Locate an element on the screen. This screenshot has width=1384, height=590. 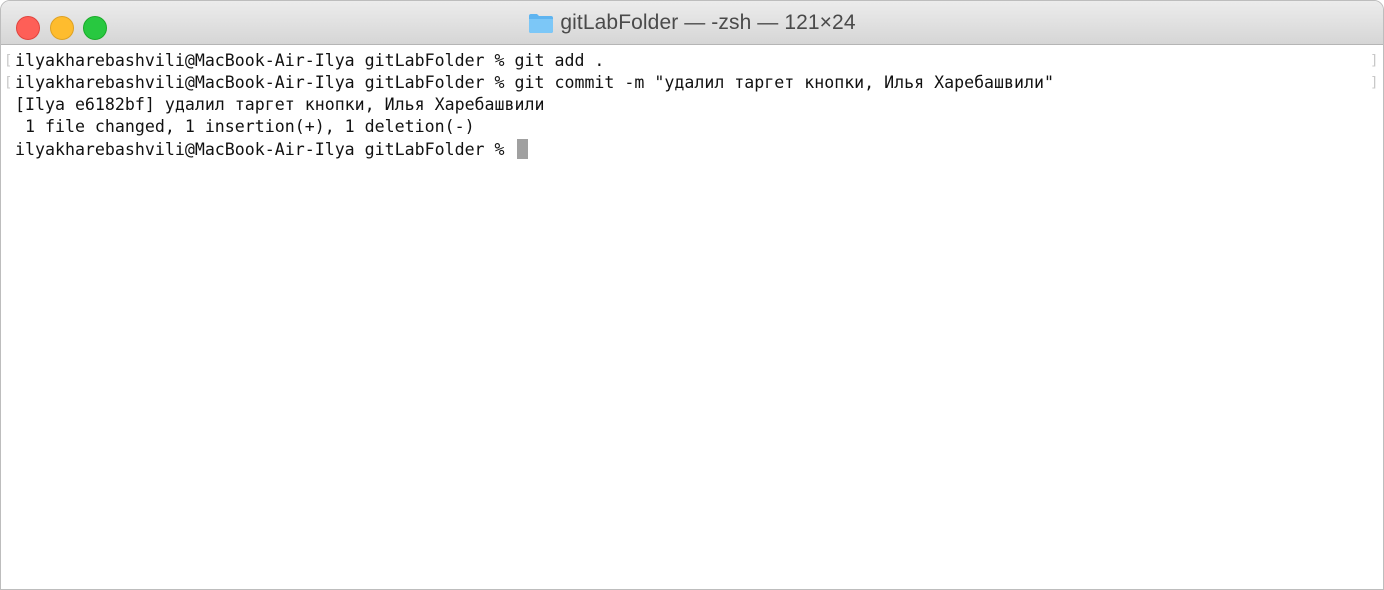
window-title-group: gitLabFolder — -zsh — 121×24 is located at coordinates (692, 23).